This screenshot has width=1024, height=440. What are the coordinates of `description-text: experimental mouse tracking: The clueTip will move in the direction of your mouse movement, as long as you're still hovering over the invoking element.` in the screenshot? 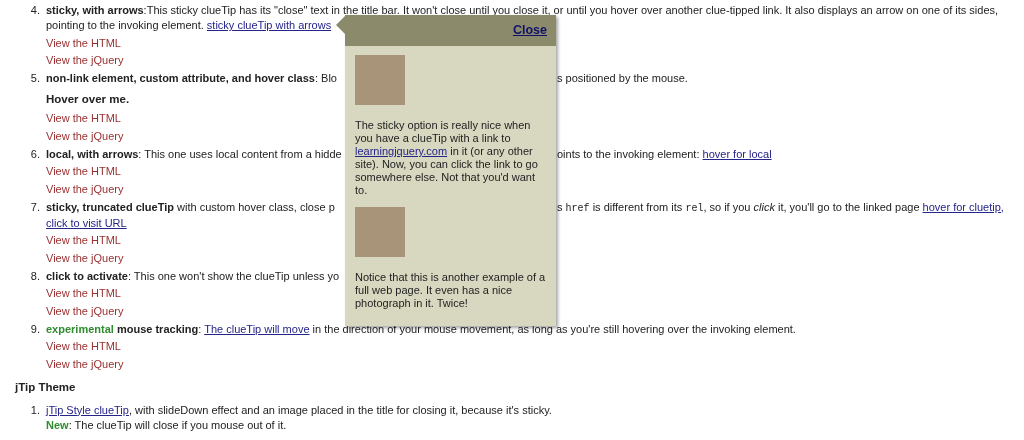 It's located at (421, 329).